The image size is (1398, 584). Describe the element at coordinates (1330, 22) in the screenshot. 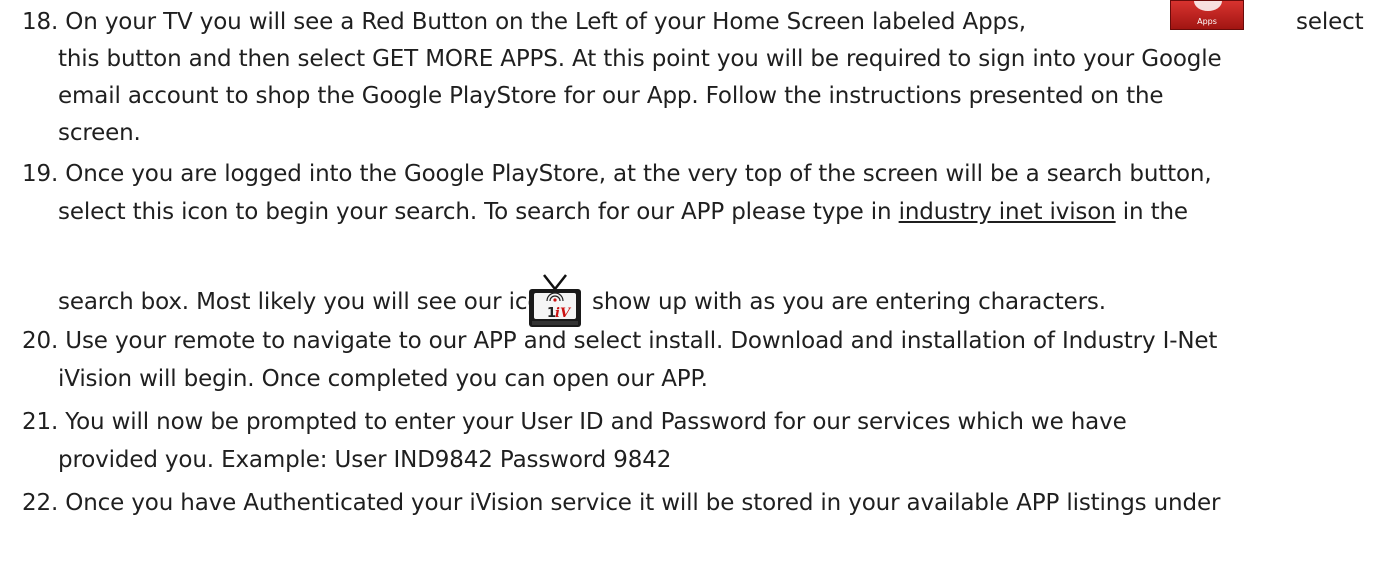

I see `step-18-line-1-end: select` at that location.